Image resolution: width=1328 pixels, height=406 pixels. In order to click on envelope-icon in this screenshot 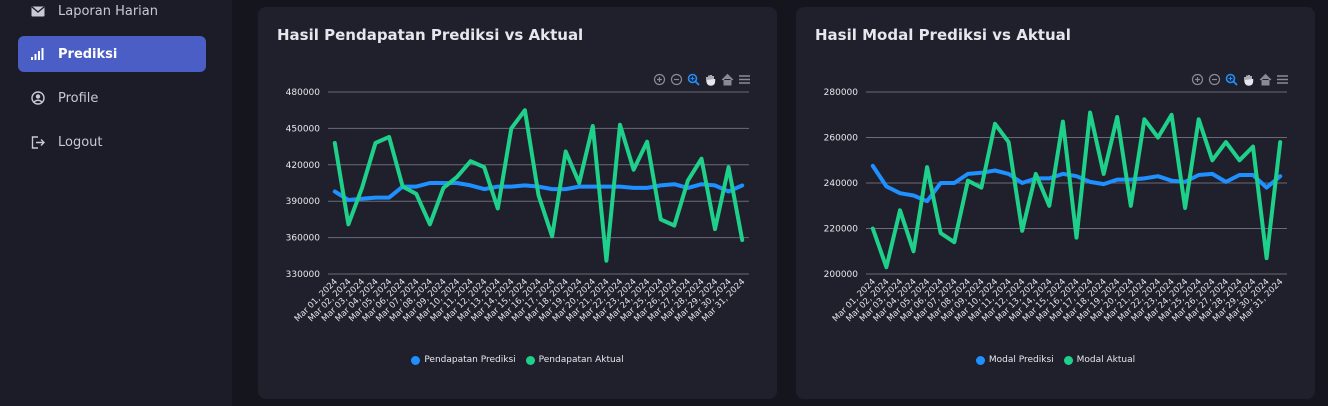, I will do `click(38, 11)`.